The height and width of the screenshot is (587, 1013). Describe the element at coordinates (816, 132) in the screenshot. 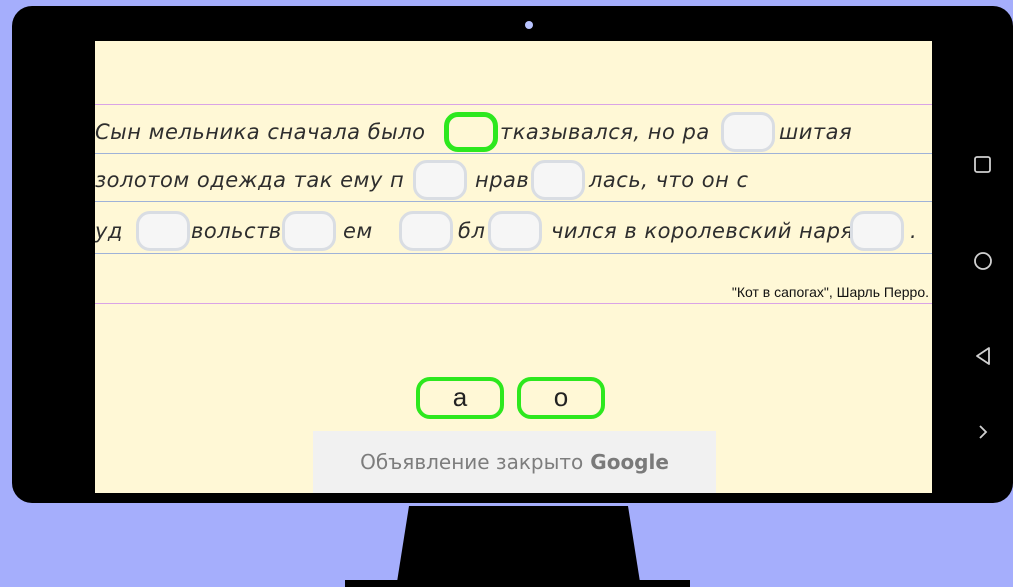

I see `text-segment: шитая` at that location.